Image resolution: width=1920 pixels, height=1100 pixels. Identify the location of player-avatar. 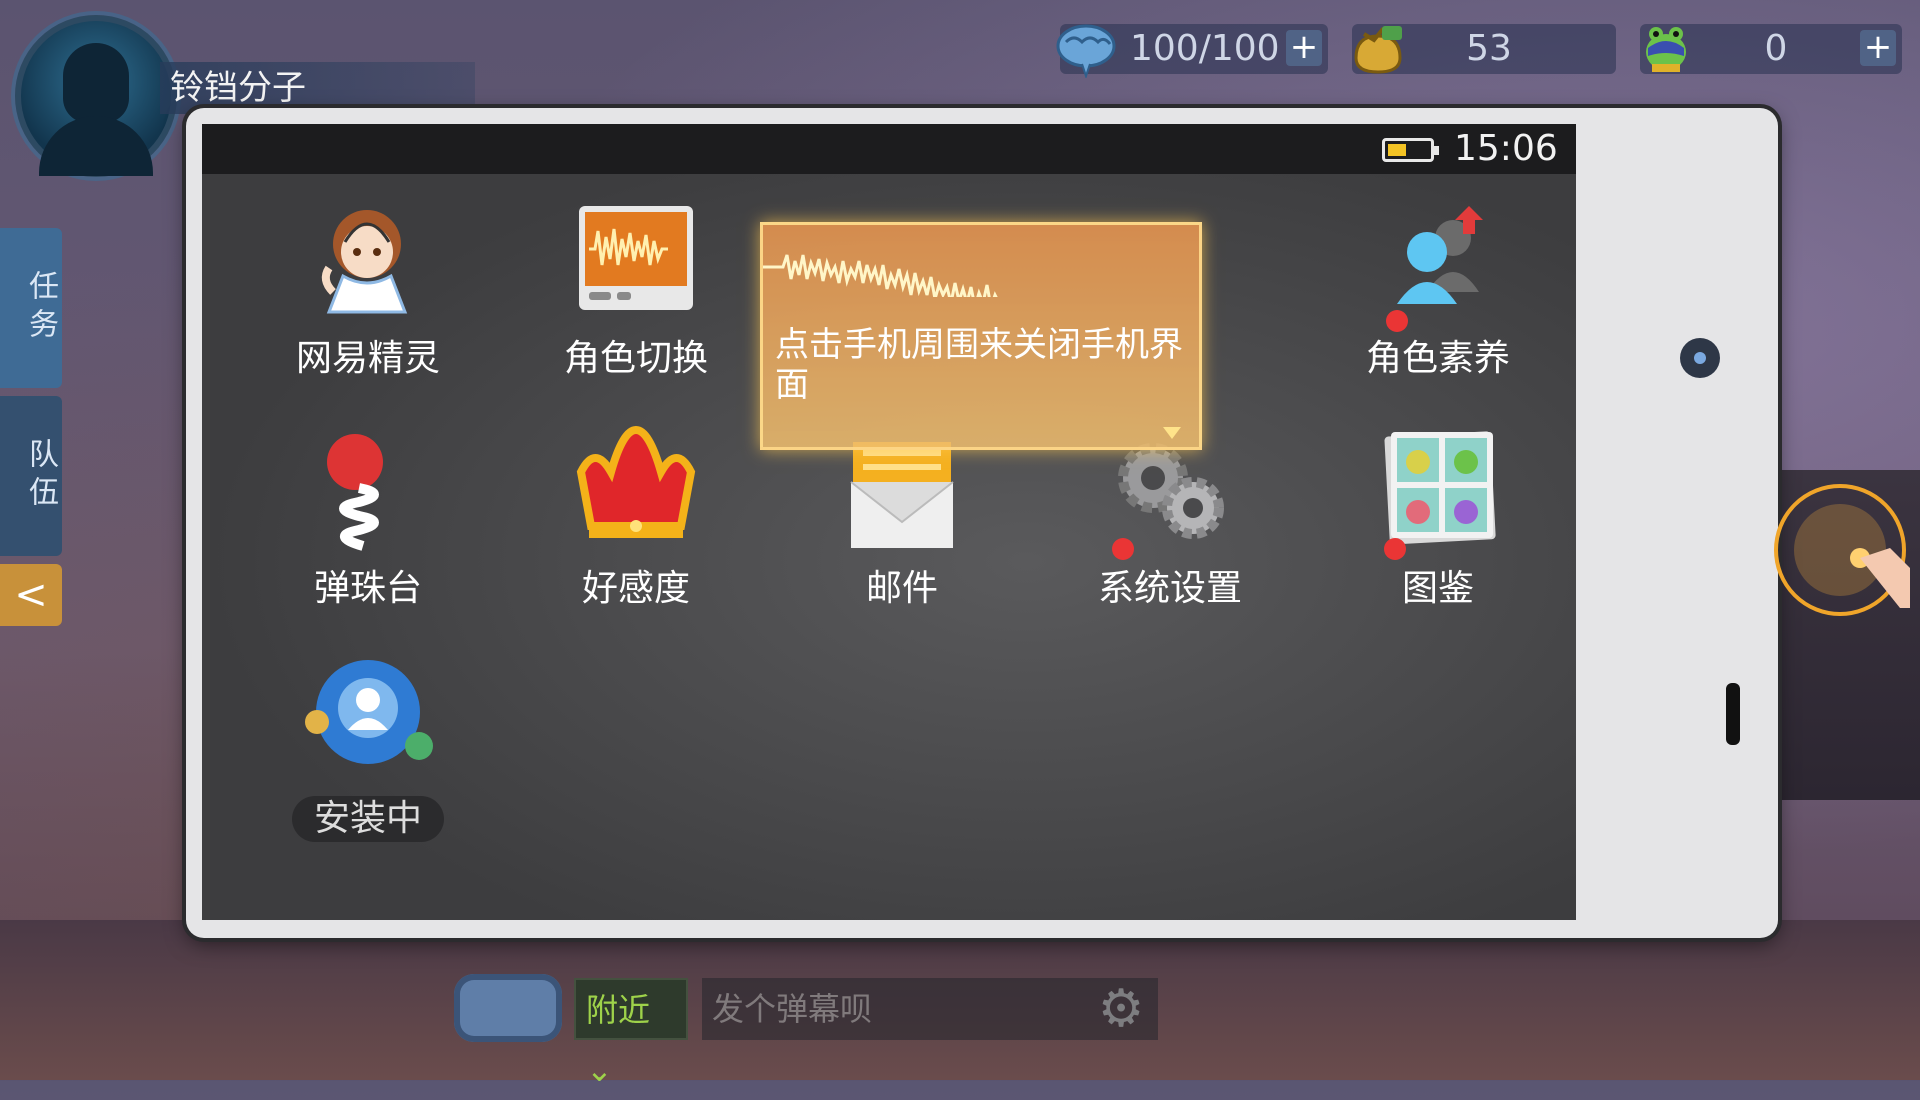
(96, 96).